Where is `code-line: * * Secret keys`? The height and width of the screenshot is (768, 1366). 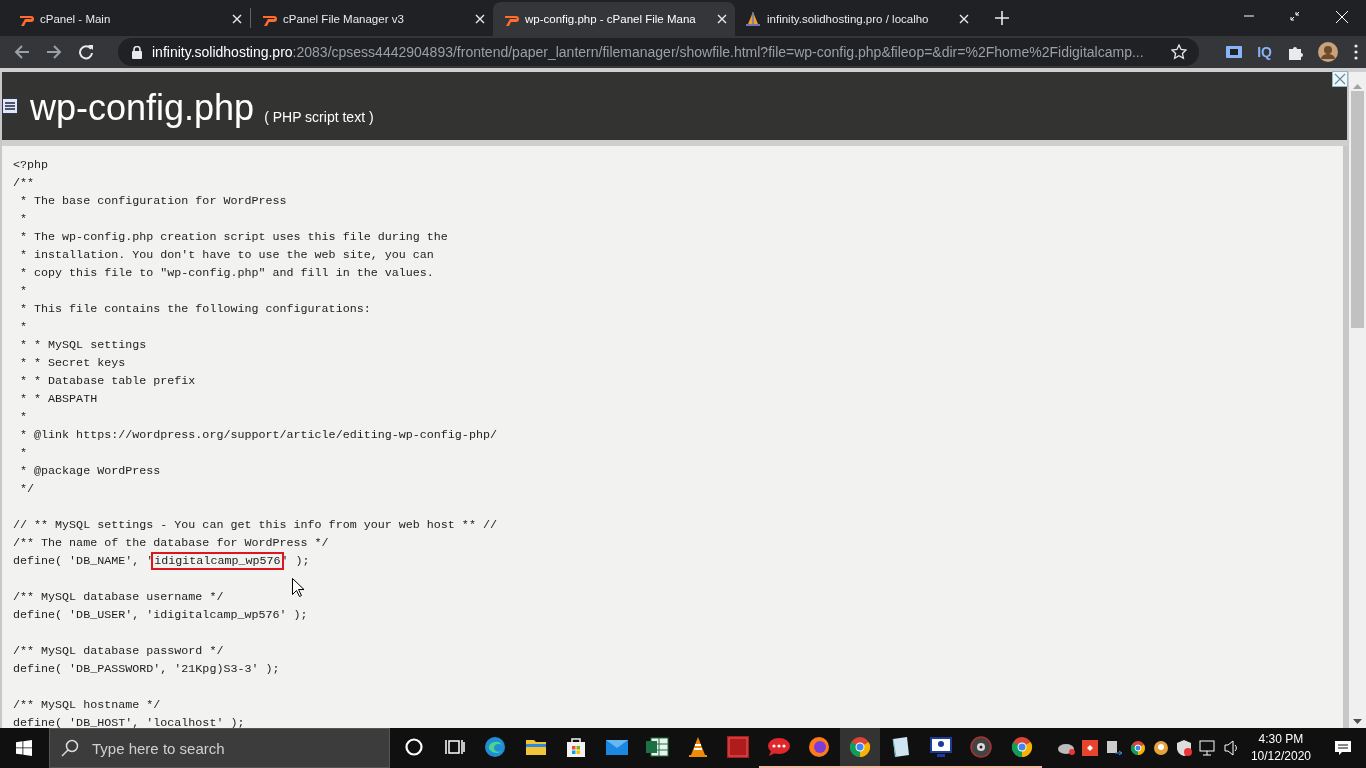 code-line: * * Secret keys is located at coordinates (73, 363).